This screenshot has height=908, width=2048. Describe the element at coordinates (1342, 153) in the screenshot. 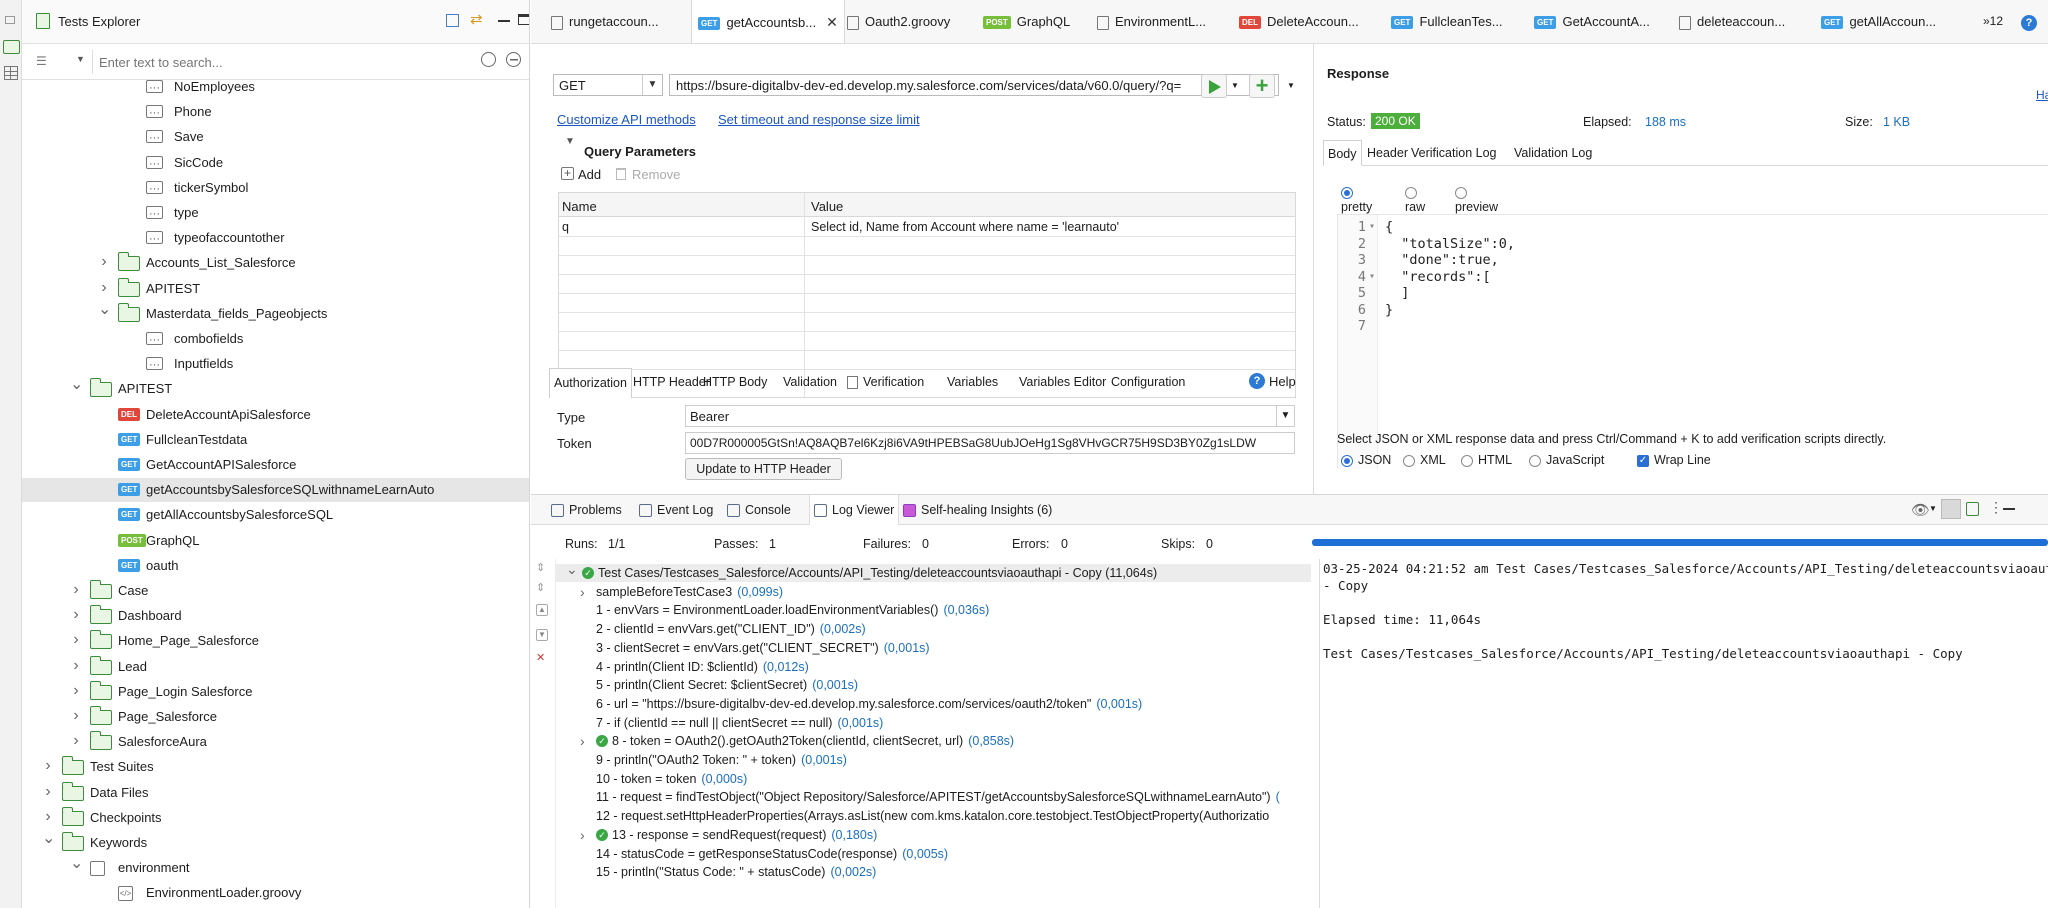

I see `response-tab-body: Body` at that location.